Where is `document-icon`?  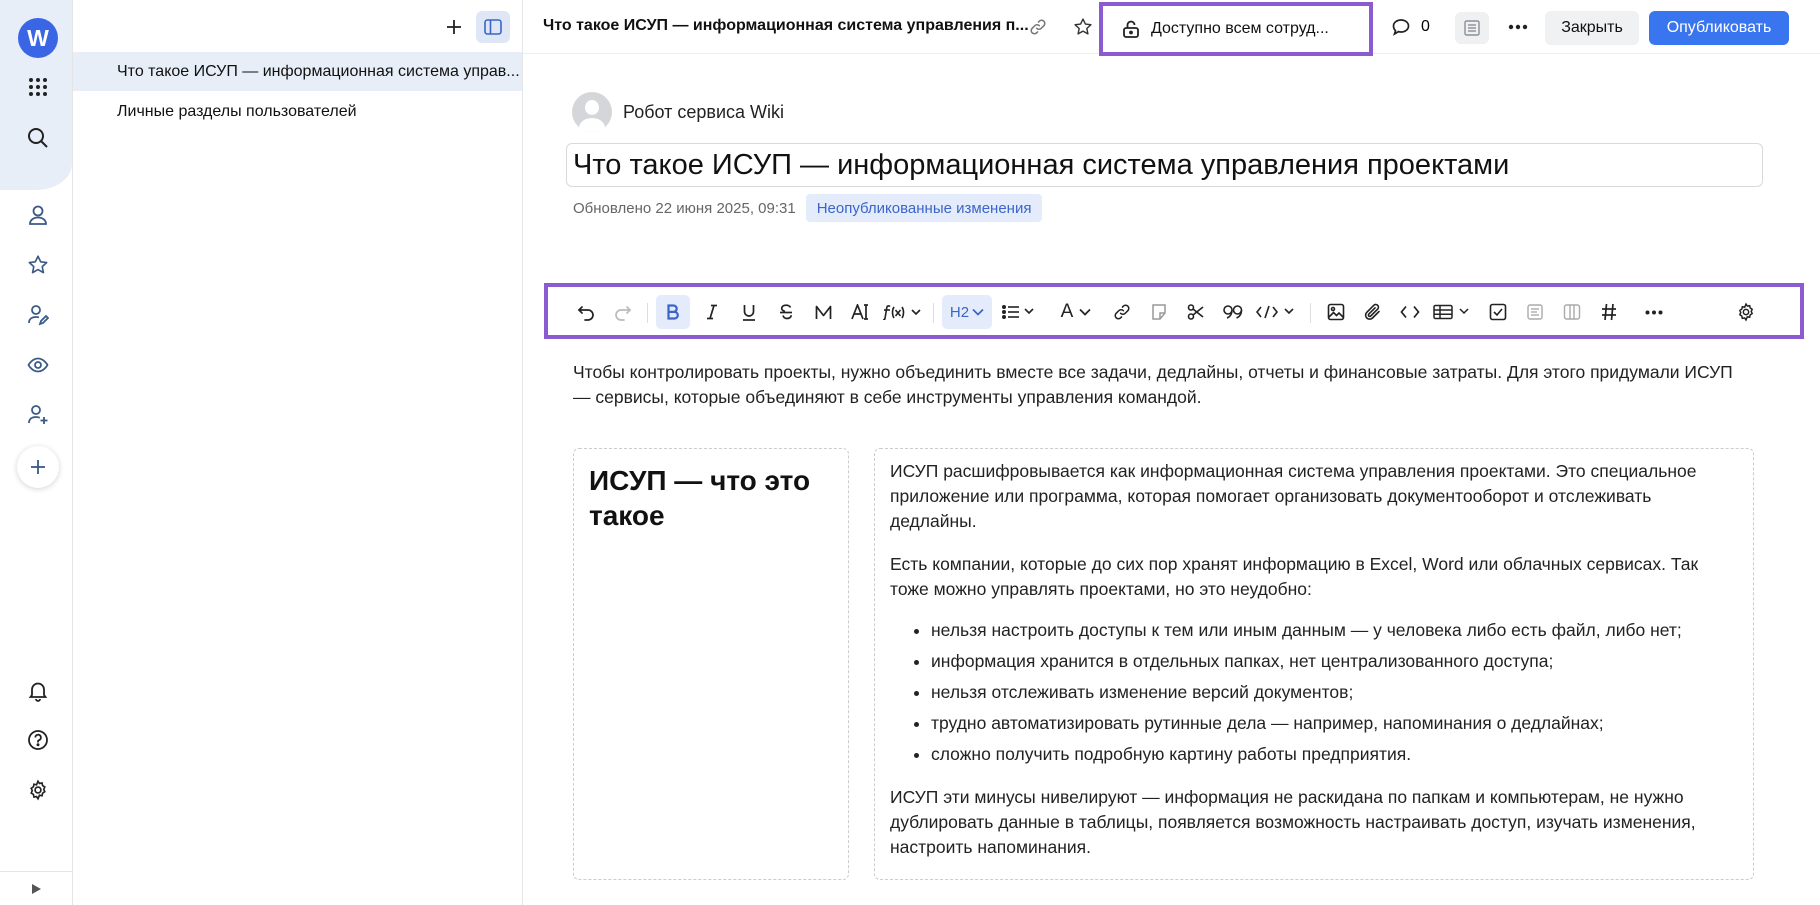
document-icon is located at coordinates (1472, 28).